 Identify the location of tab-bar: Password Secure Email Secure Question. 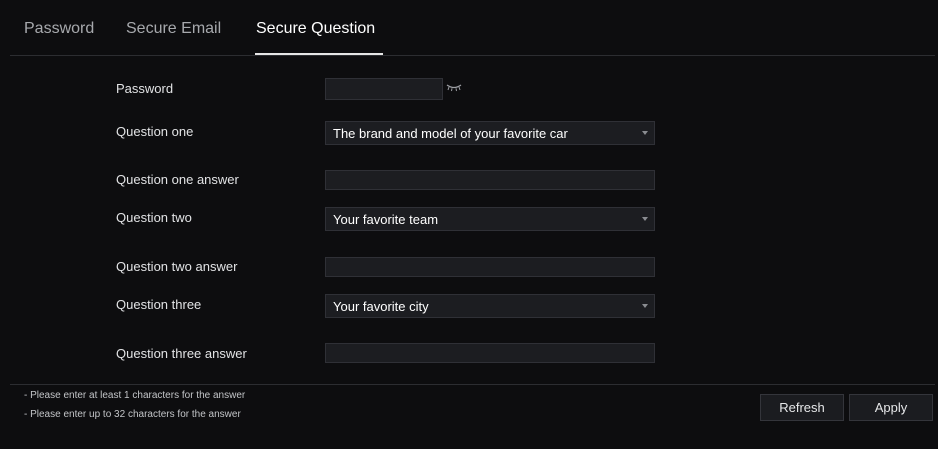
(469, 28).